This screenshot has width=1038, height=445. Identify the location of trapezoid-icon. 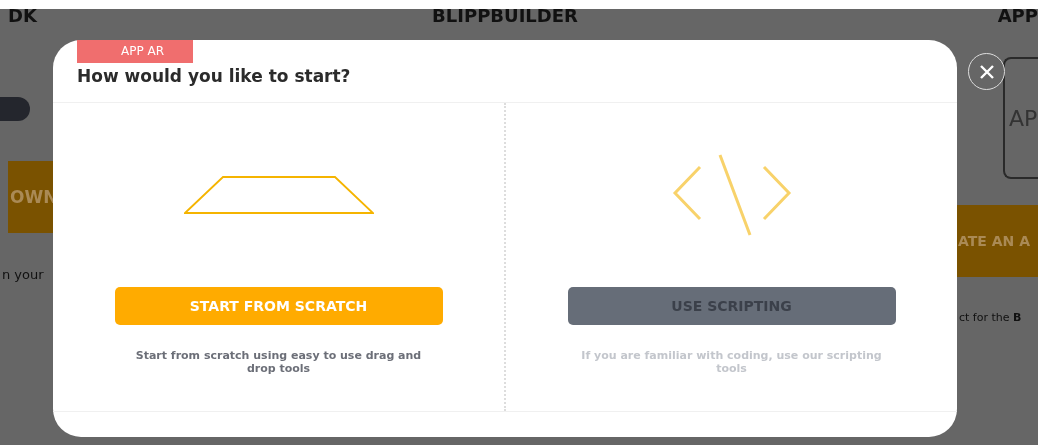
(278, 195).